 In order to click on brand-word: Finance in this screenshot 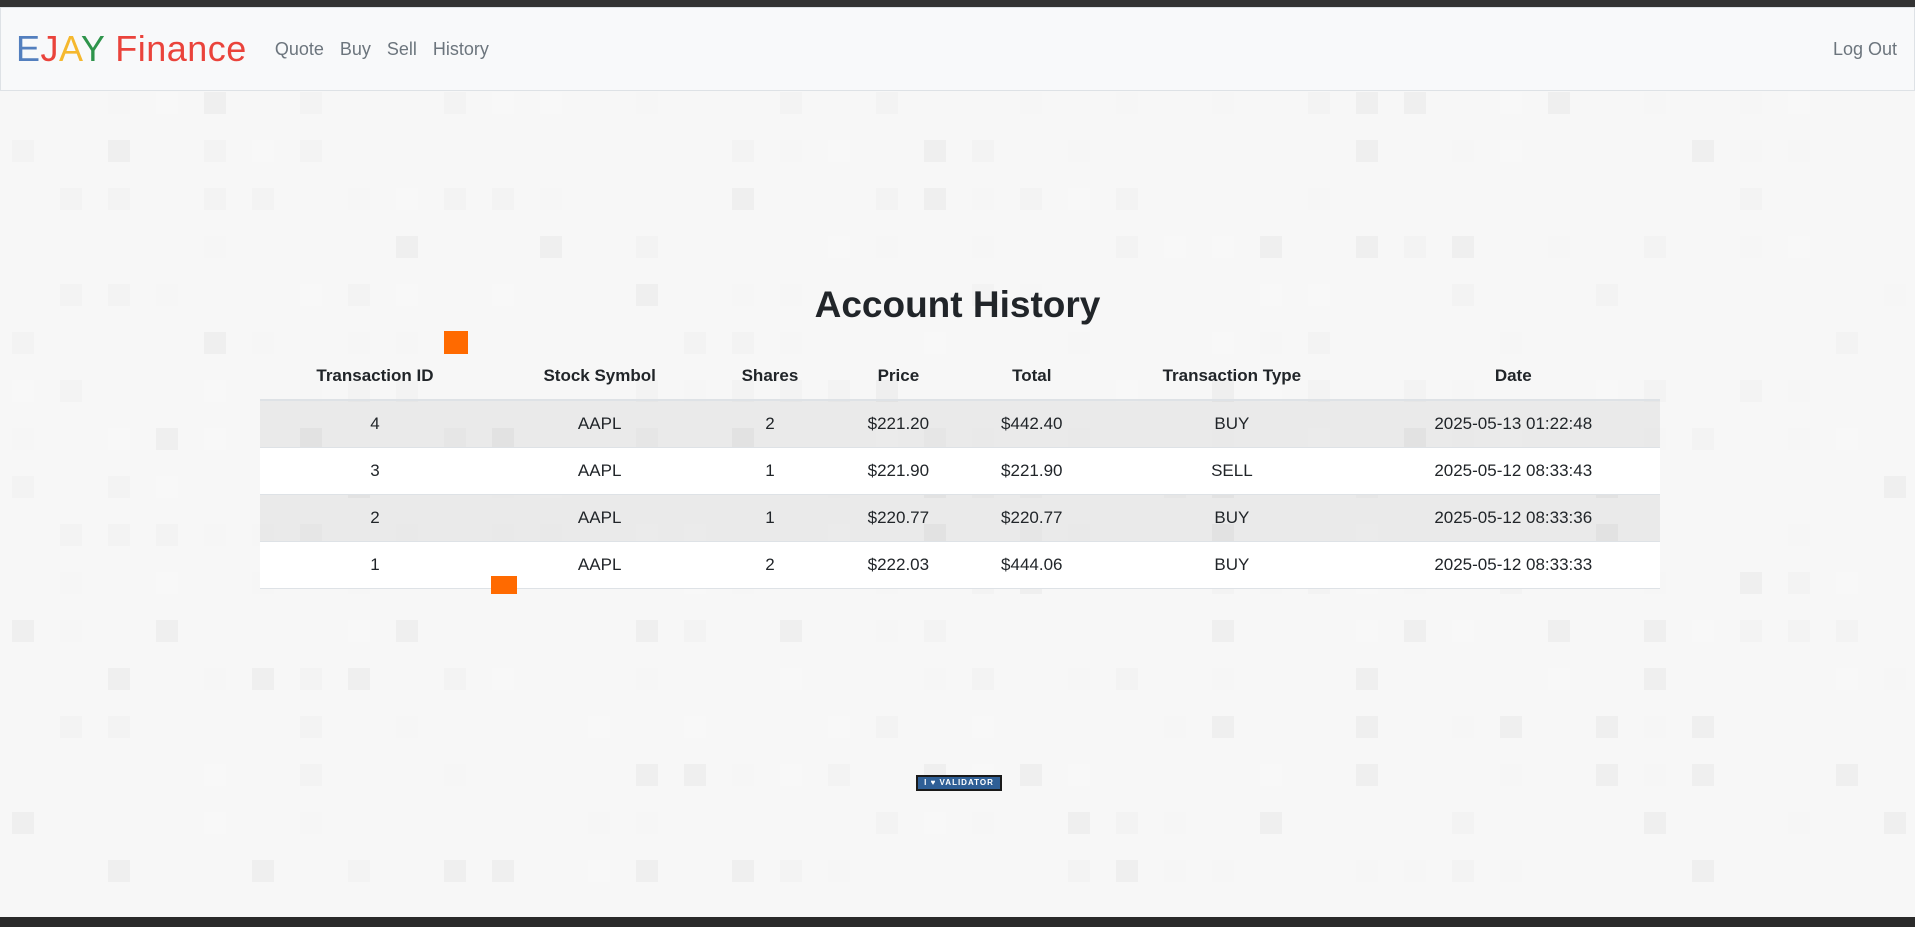, I will do `click(175, 48)`.